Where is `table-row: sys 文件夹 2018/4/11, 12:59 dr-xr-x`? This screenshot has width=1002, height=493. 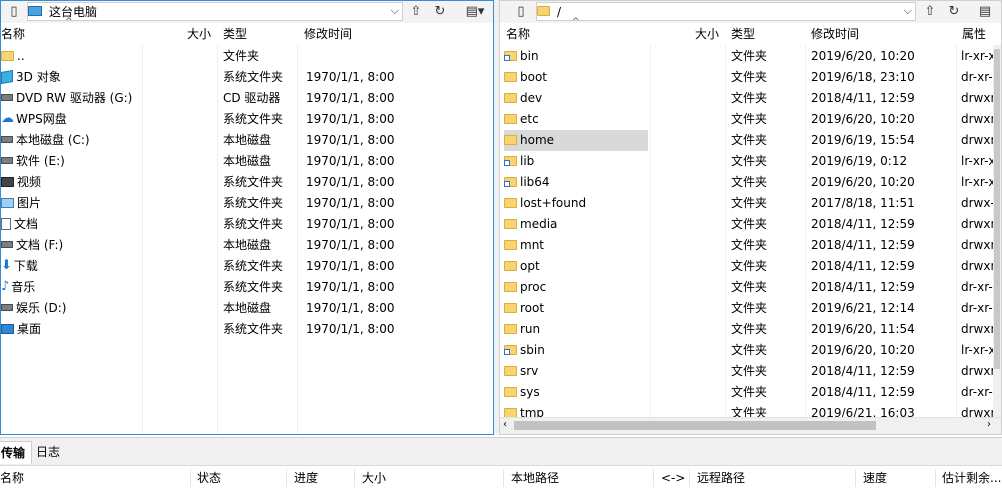 table-row: sys 文件夹 2018/4/11, 12:59 dr-xr-x is located at coordinates (750, 392).